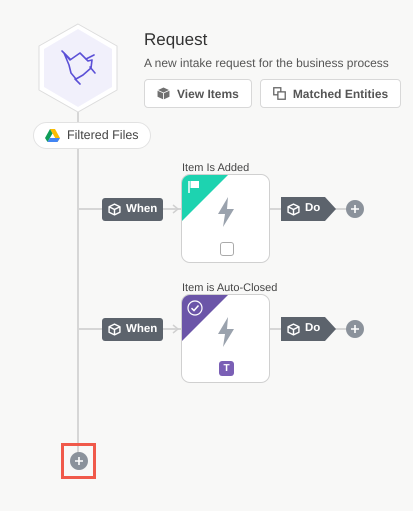 The width and height of the screenshot is (413, 511). What do you see at coordinates (78, 68) in the screenshot?
I see `hexagon-node` at bounding box center [78, 68].